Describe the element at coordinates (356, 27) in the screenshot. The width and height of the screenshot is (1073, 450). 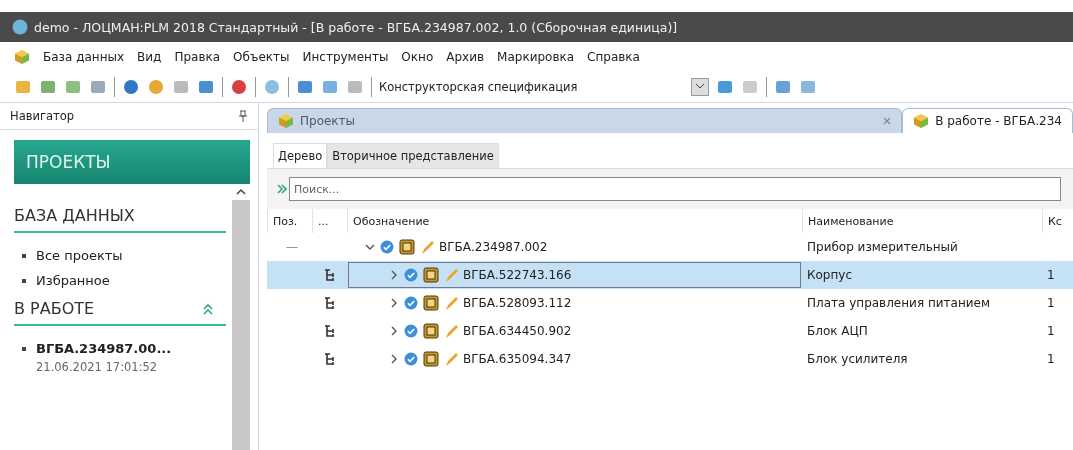
I see `window-title: demo - ЛОЦМАН:PLM 2018 Стандартный - [В работе - ВГБА.234987.002, 1.0 (Сборочная единица)]` at that location.